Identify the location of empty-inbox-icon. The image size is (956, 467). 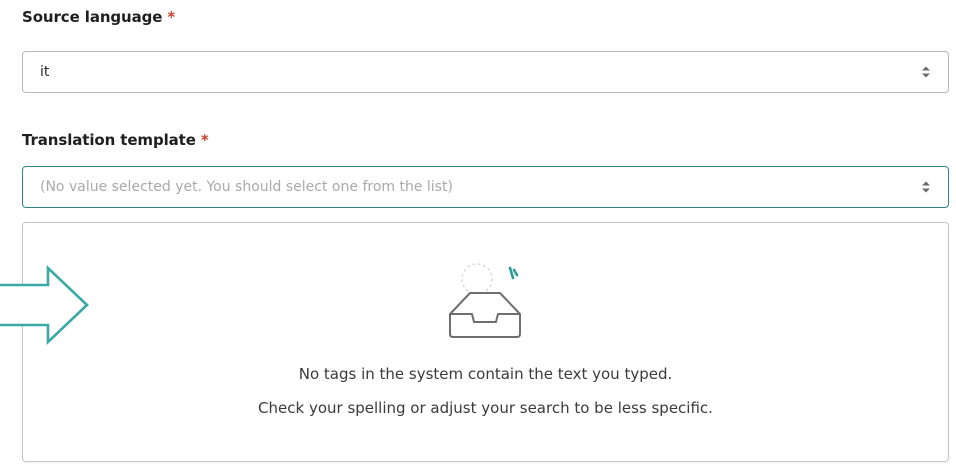
(485, 300).